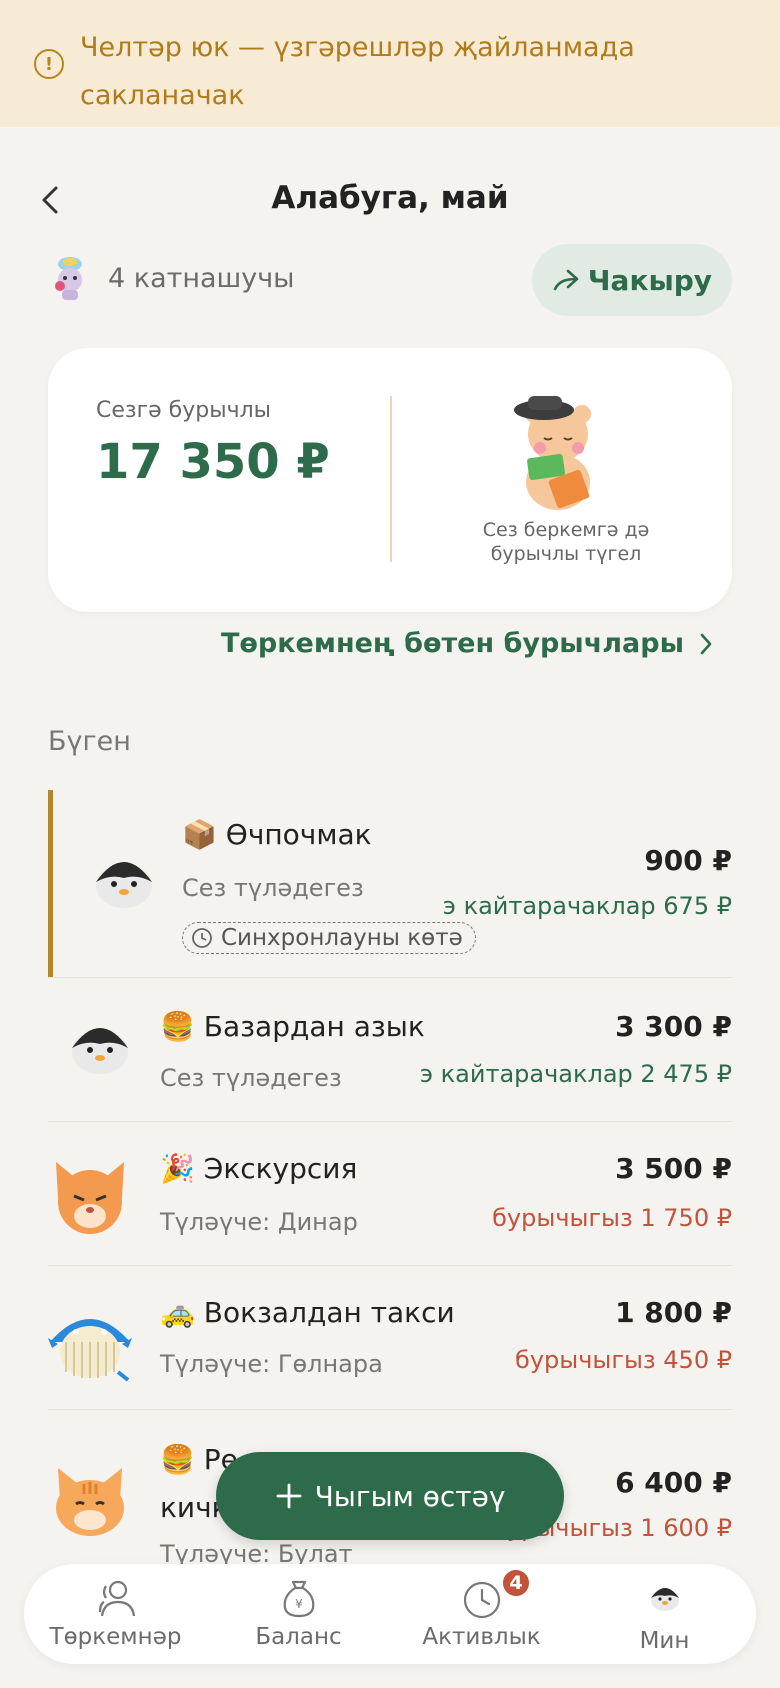  I want to click on tab-balance: ¥ Баланс, so click(298, 1614).